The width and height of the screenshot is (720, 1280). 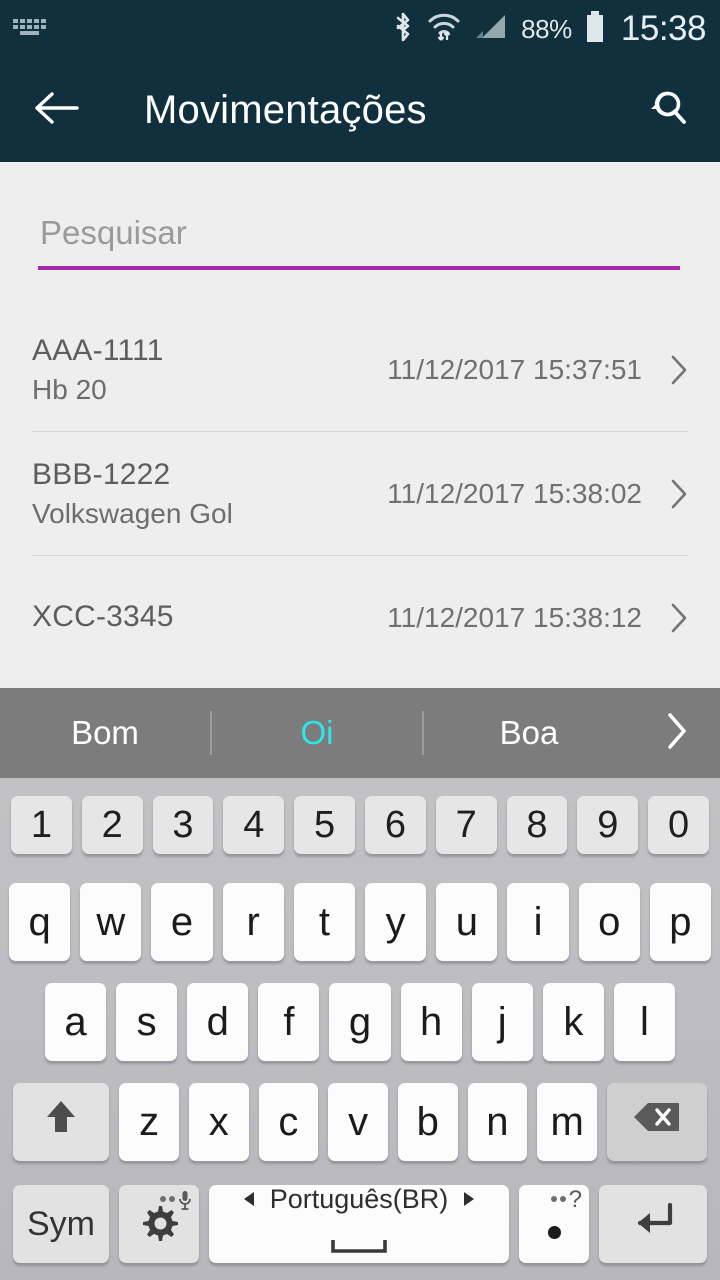 What do you see at coordinates (249, 1199) in the screenshot?
I see `triangle-left-icon` at bounding box center [249, 1199].